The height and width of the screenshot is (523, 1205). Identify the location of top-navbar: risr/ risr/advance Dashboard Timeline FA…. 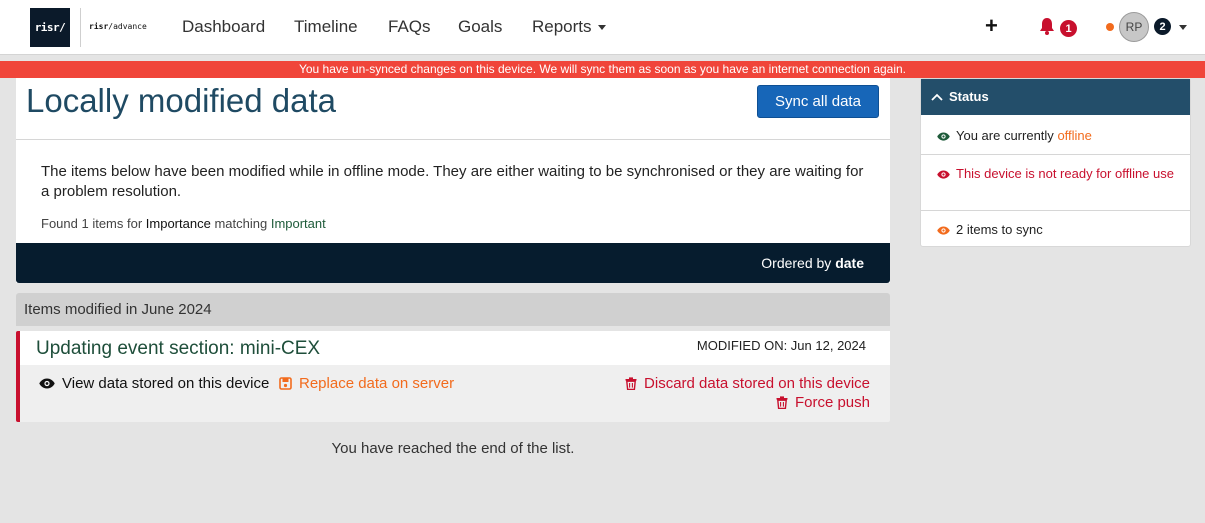
(602, 27).